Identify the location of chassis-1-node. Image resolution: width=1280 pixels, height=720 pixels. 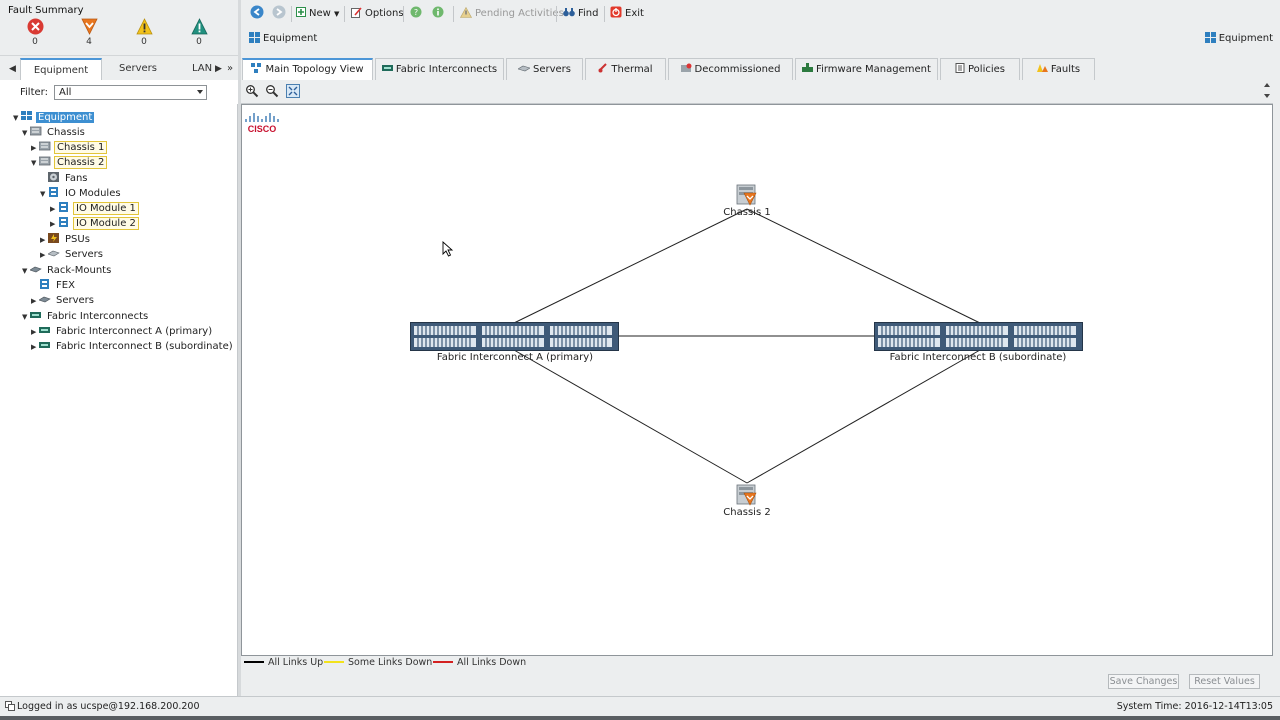
(746, 195).